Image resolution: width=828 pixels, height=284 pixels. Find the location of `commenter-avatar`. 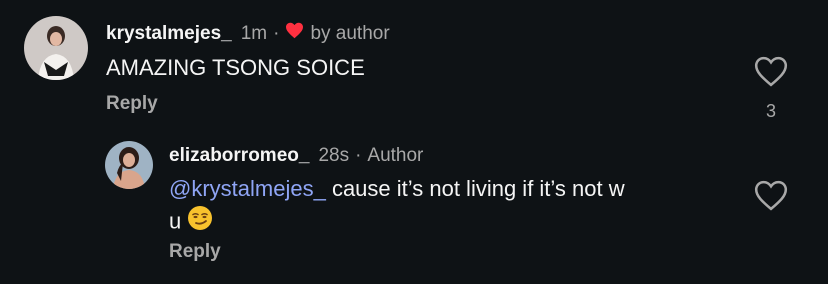

commenter-avatar is located at coordinates (56, 48).